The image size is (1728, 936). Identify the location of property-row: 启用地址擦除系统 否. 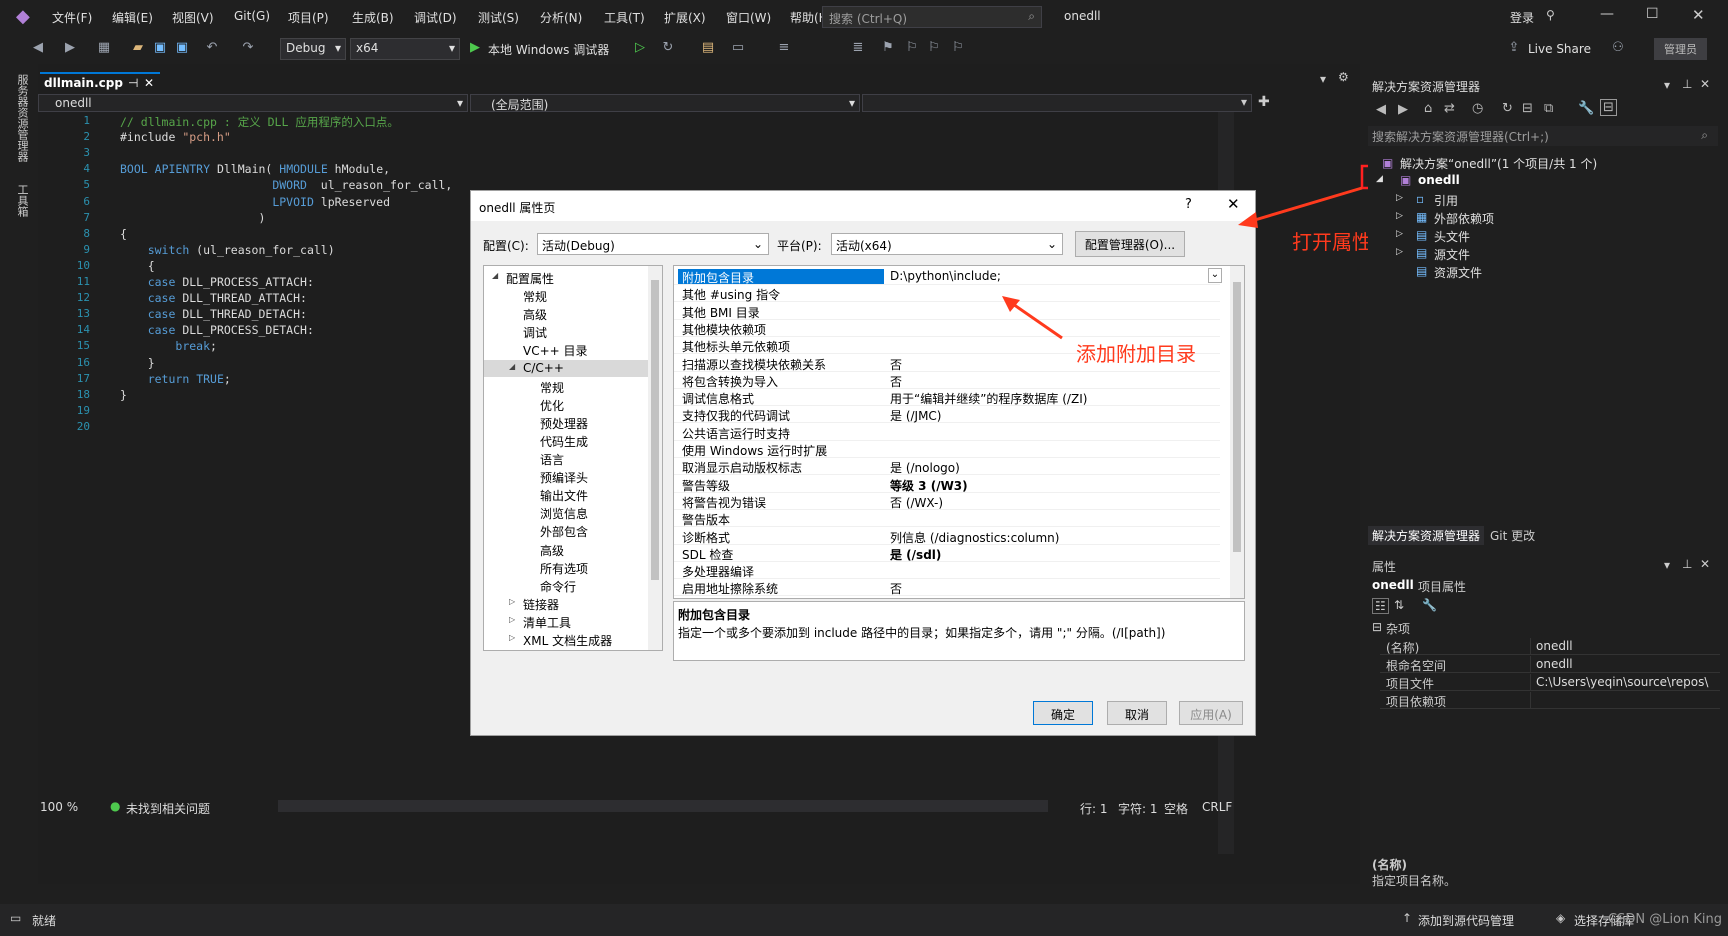
(947, 588).